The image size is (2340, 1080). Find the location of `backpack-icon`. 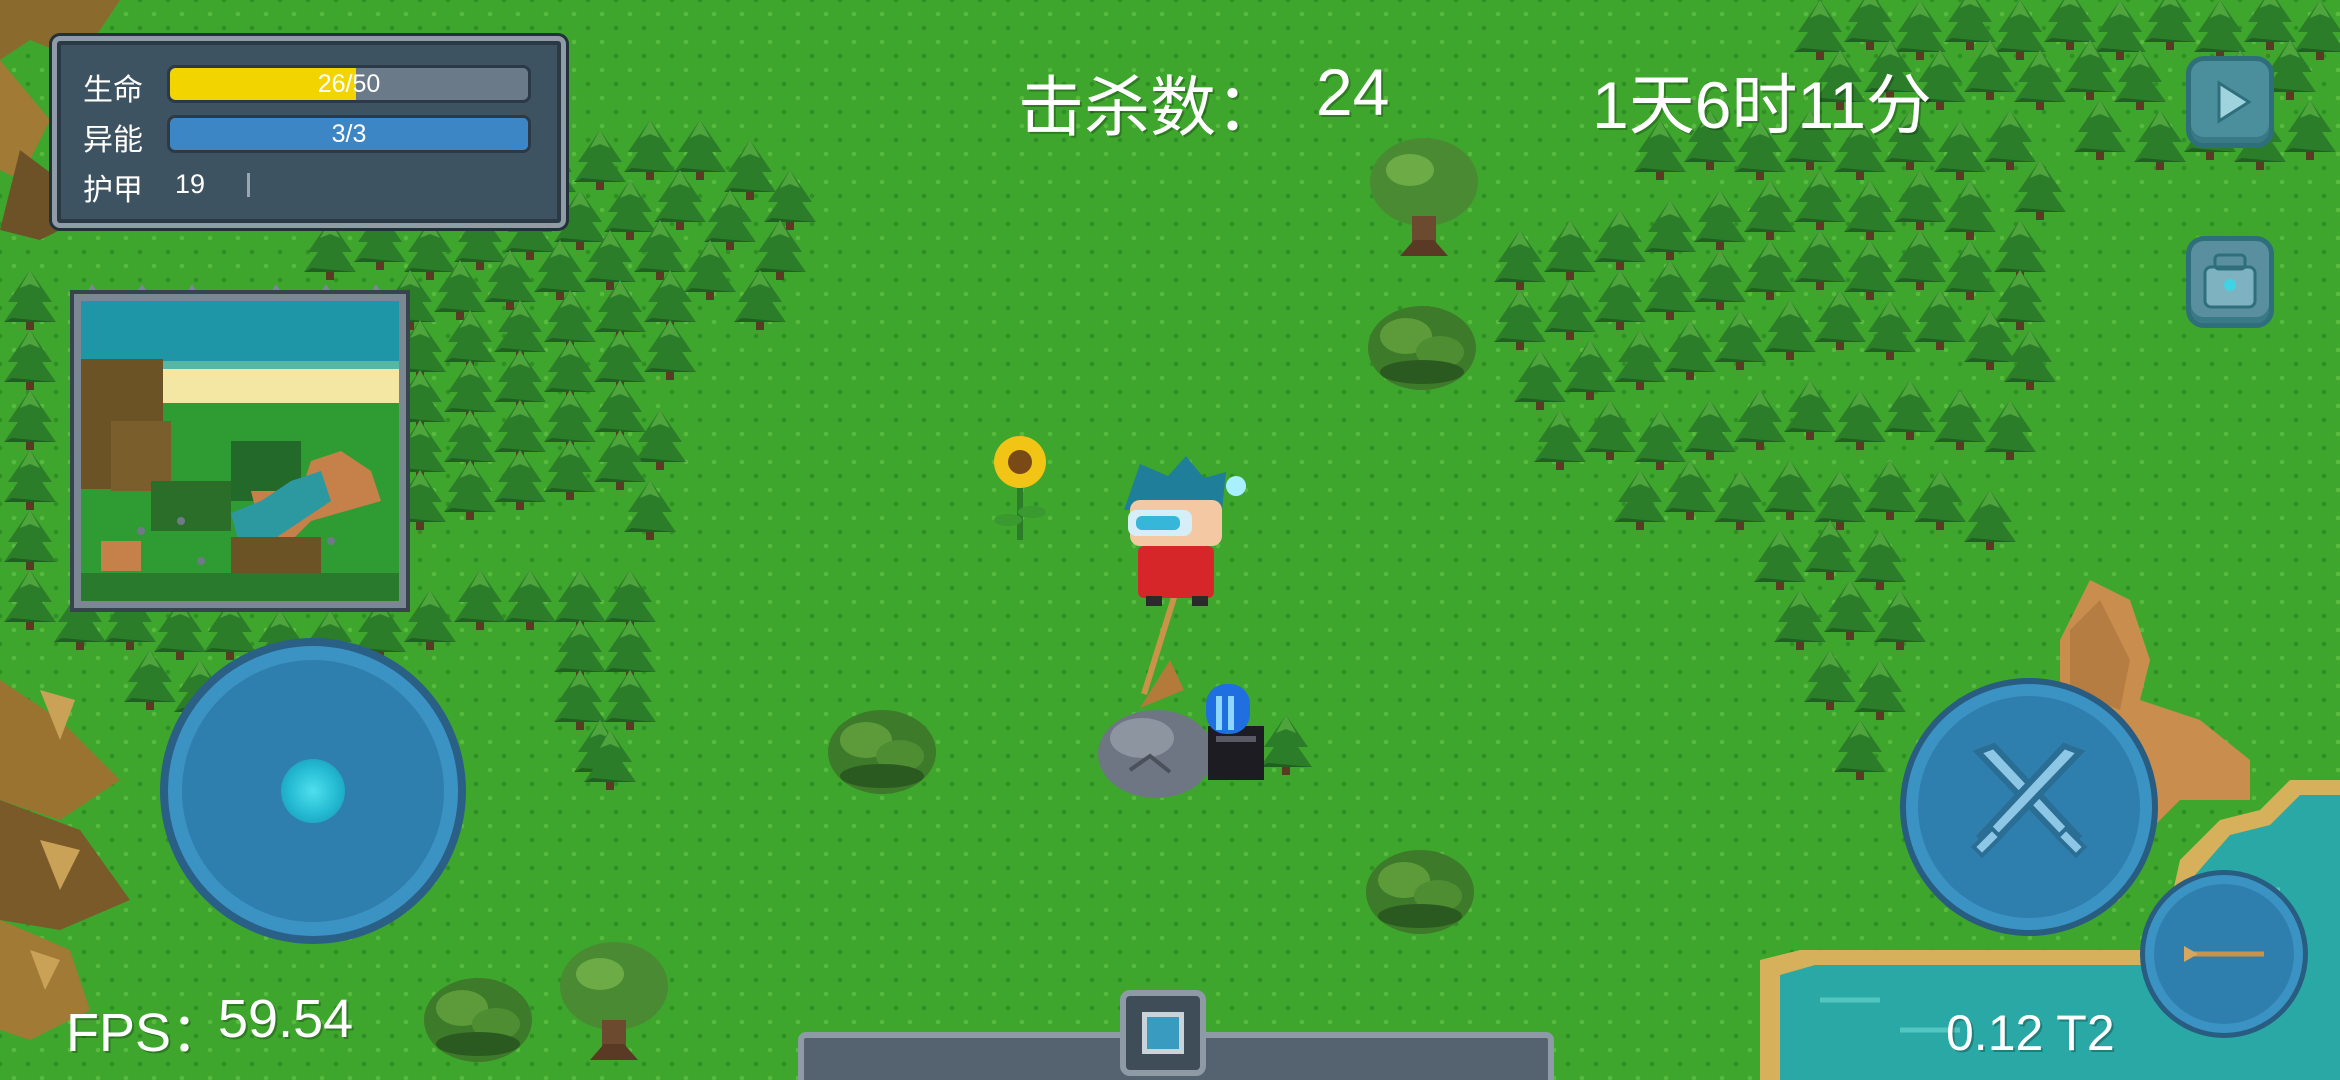

backpack-icon is located at coordinates (2230, 281).